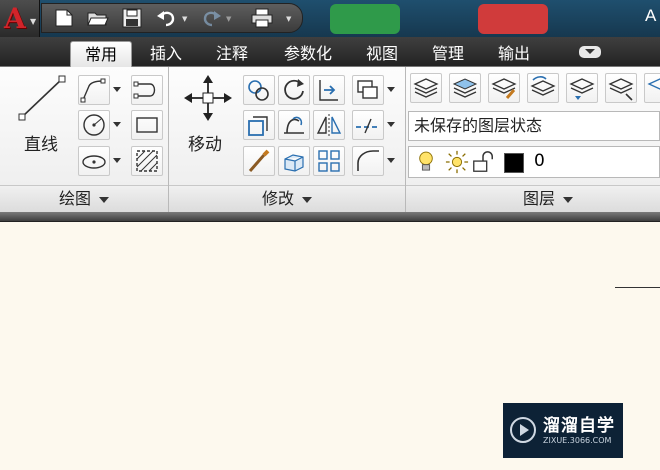 The width and height of the screenshot is (660, 470). I want to click on chevron-down-icon: ▼, so click(33, 21).